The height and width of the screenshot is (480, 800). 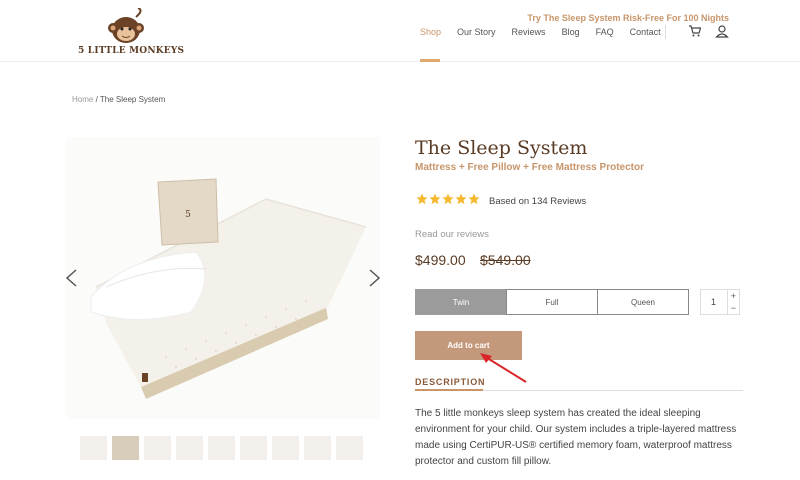 I want to click on product-title: The Sleep System, so click(x=501, y=148).